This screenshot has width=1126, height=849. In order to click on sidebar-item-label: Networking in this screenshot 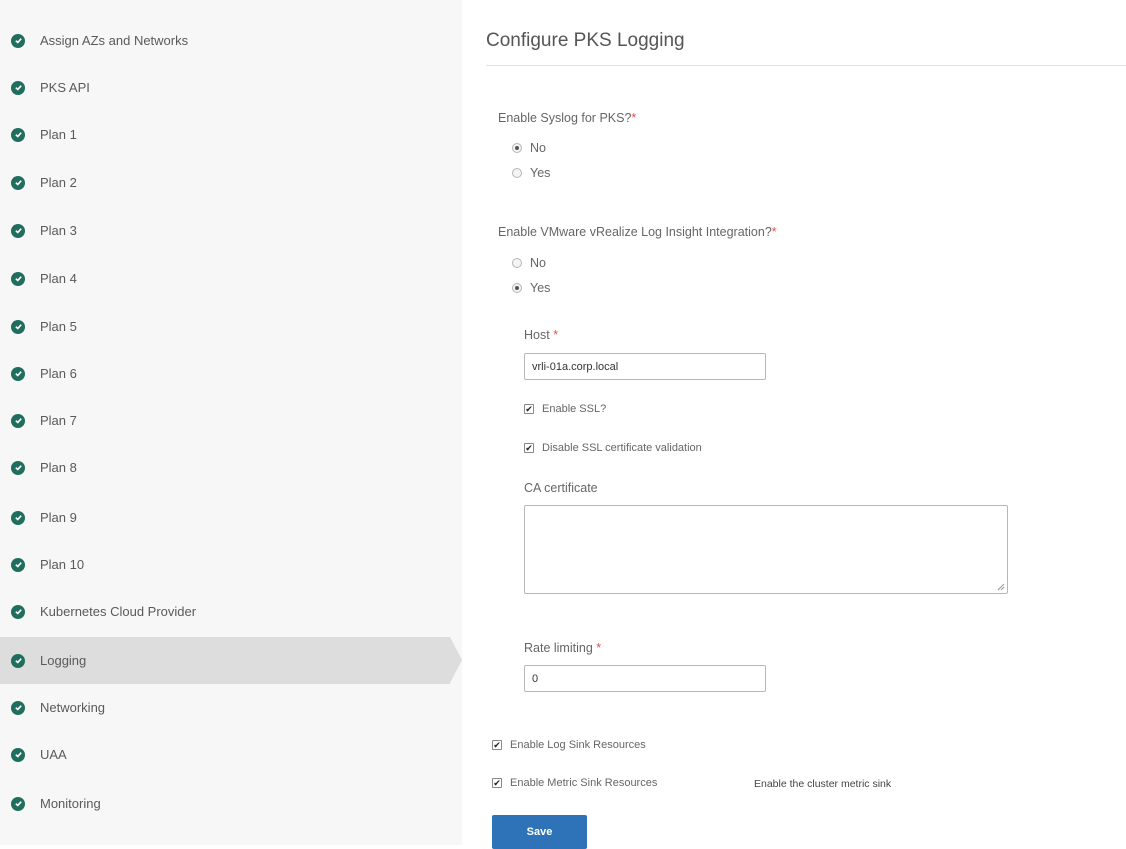, I will do `click(73, 707)`.